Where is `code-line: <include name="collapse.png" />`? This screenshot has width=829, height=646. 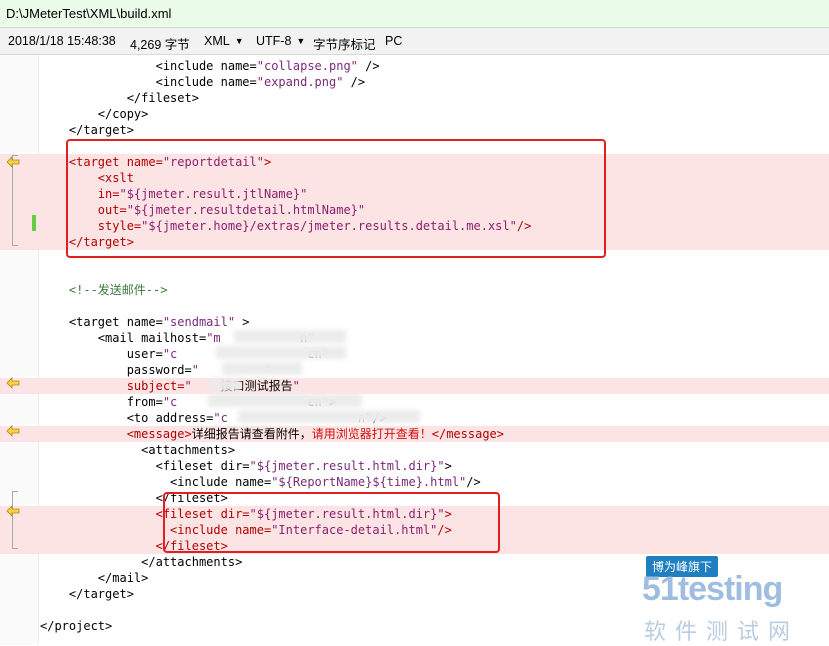 code-line: <include name="collapse.png" /> is located at coordinates (414, 66).